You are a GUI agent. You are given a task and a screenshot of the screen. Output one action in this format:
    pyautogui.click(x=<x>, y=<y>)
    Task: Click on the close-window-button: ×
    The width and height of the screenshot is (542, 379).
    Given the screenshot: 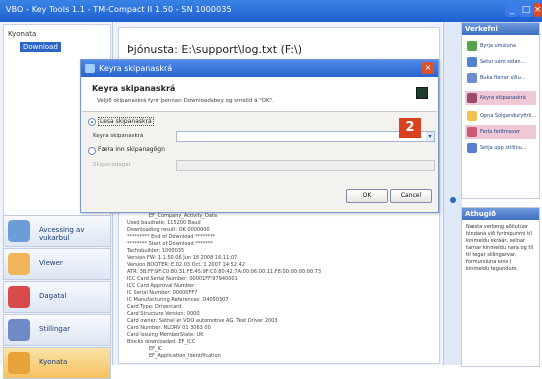 What is the action you would take?
    pyautogui.click(x=537, y=10)
    